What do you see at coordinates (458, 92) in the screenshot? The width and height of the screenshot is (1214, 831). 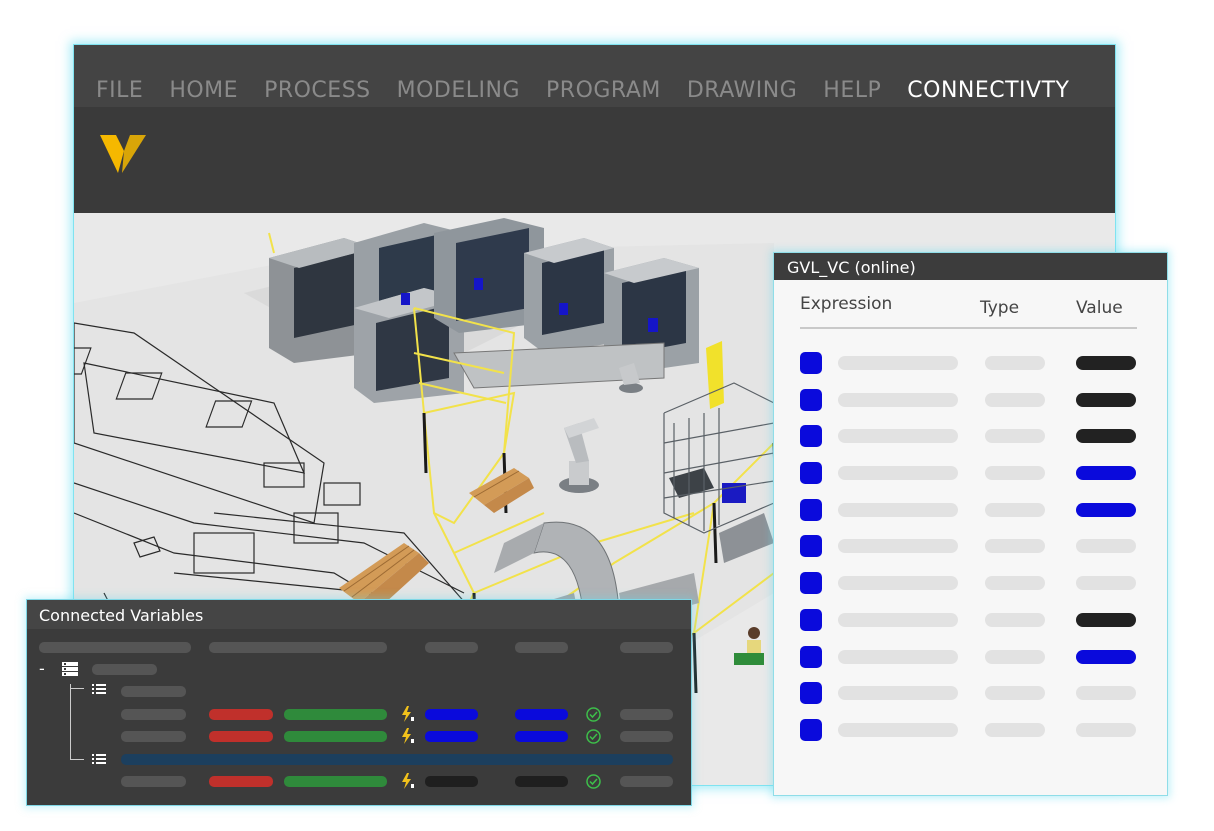 I see `menu-modeling: MODELING` at bounding box center [458, 92].